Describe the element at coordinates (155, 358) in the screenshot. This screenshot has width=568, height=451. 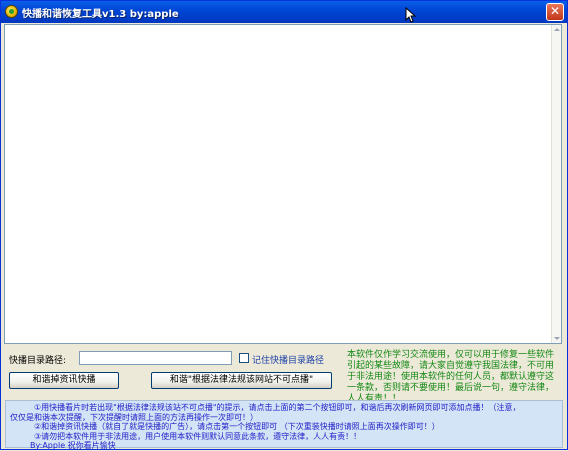
I see `path-input` at that location.